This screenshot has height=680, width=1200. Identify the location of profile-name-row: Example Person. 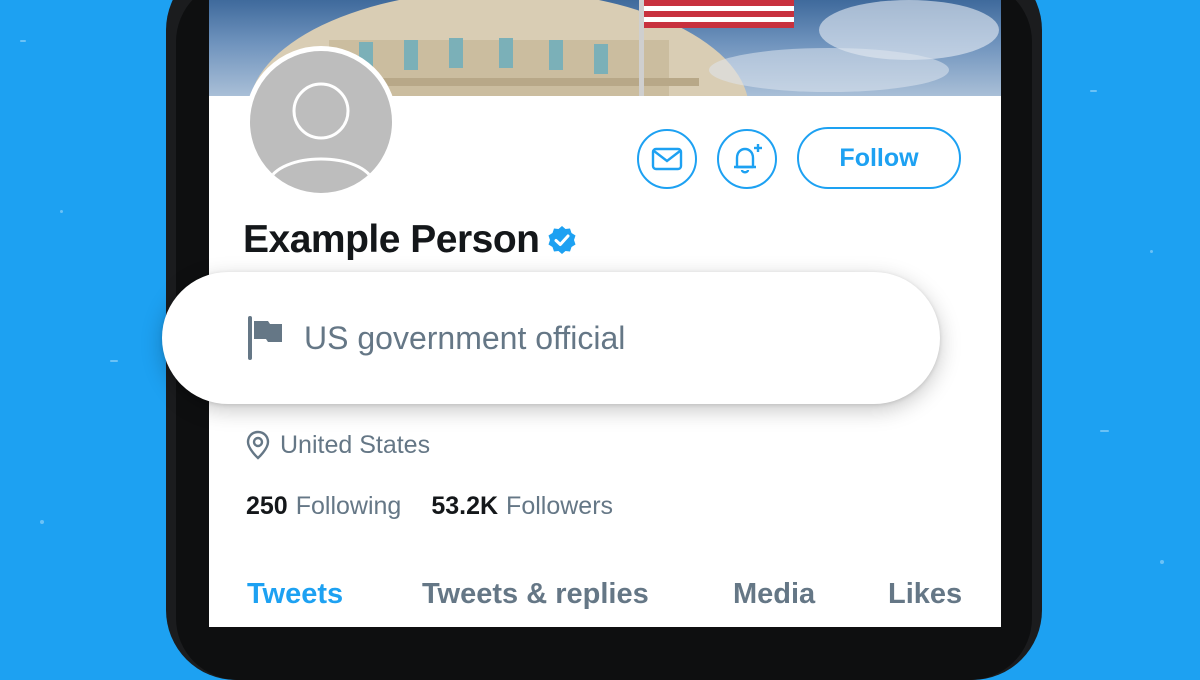
(410, 240).